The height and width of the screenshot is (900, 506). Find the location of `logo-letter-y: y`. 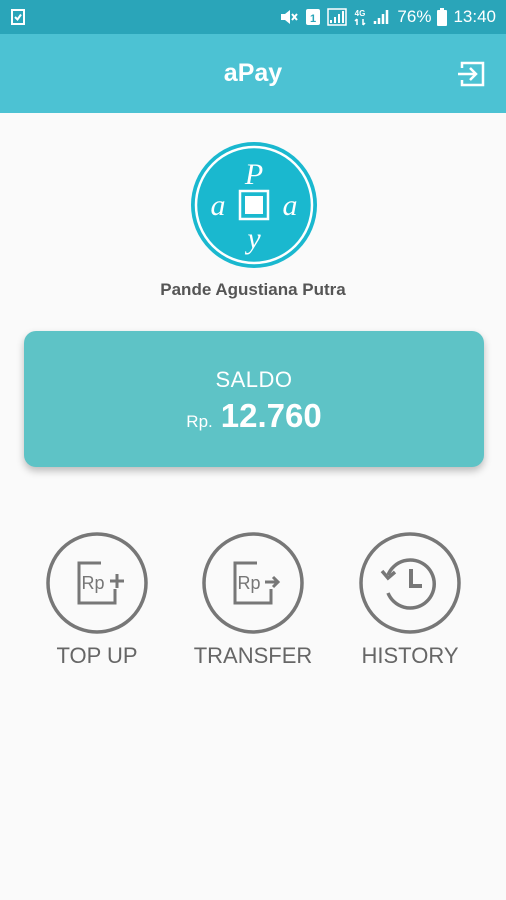

logo-letter-y: y is located at coordinates (252, 238).